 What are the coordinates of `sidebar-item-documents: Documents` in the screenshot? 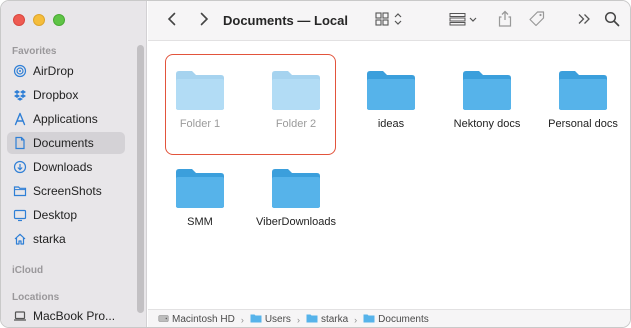 It's located at (66, 143).